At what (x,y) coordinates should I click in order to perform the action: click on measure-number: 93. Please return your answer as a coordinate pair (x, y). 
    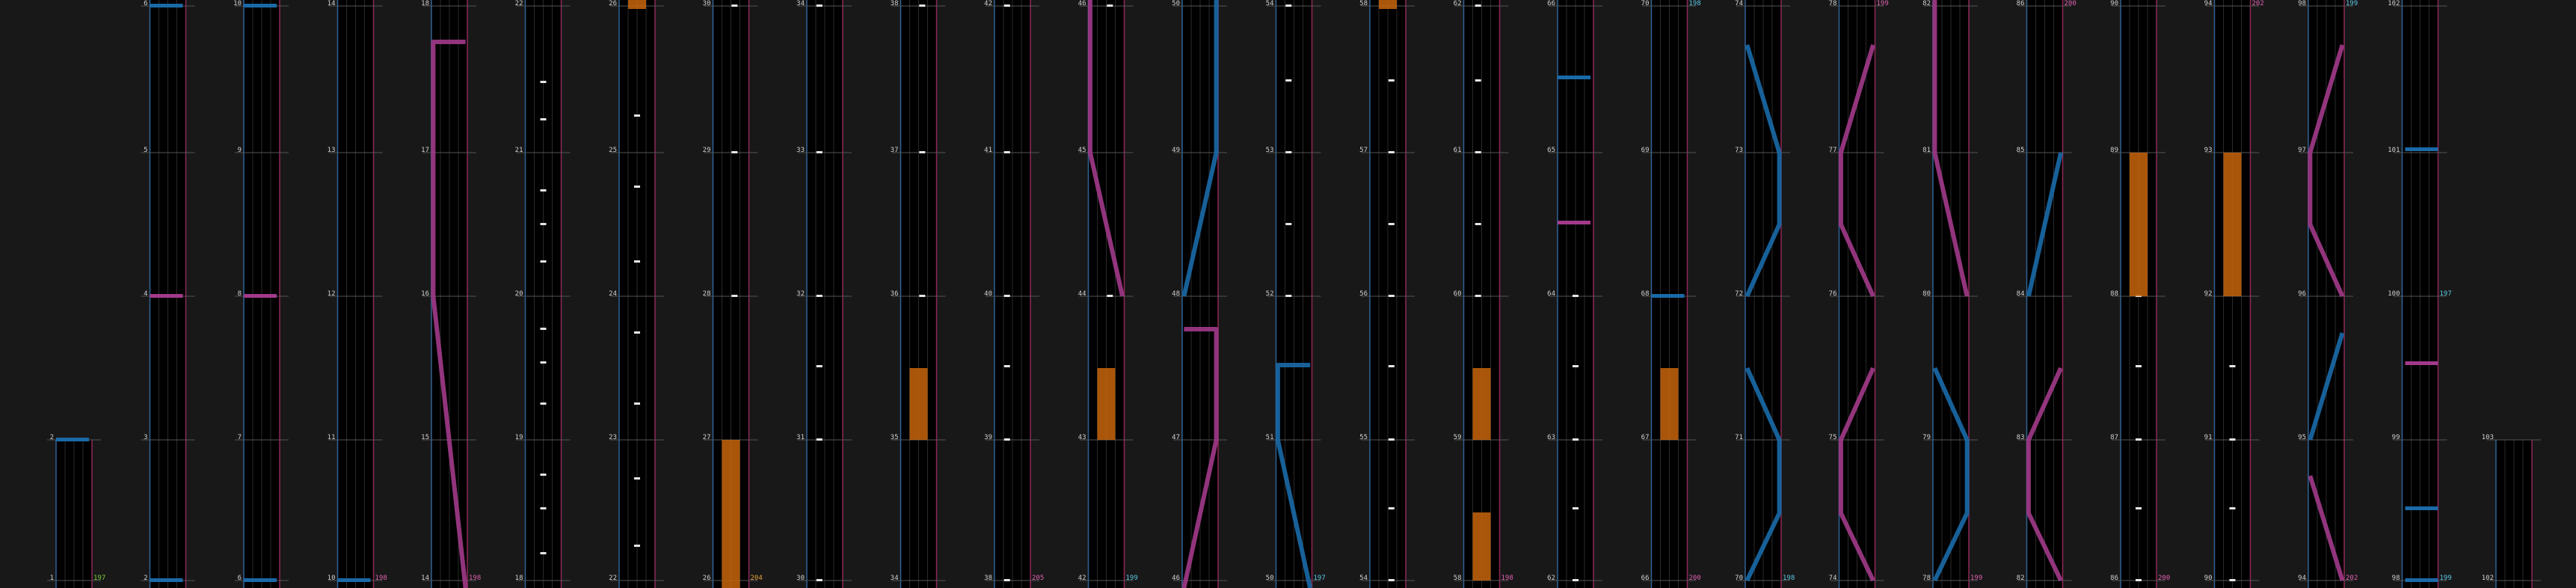
    Looking at the image, I should click on (2208, 151).